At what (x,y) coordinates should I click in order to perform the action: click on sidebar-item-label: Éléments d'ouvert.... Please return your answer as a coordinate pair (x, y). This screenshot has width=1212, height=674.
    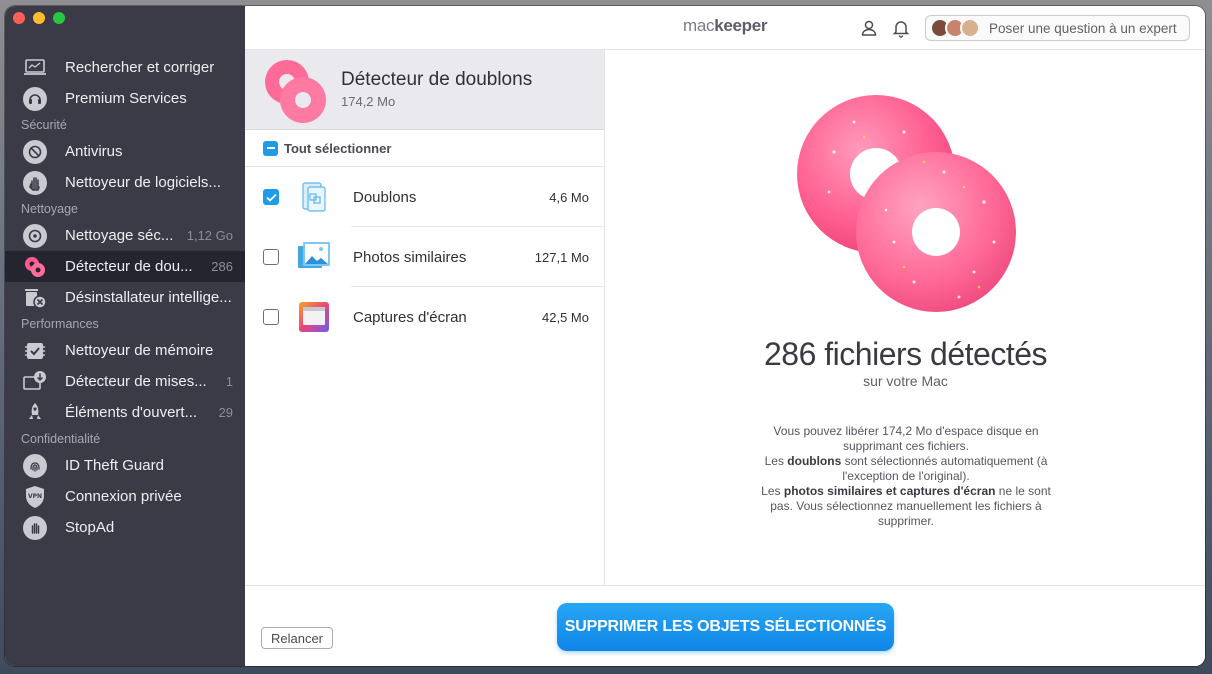
    Looking at the image, I should click on (131, 412).